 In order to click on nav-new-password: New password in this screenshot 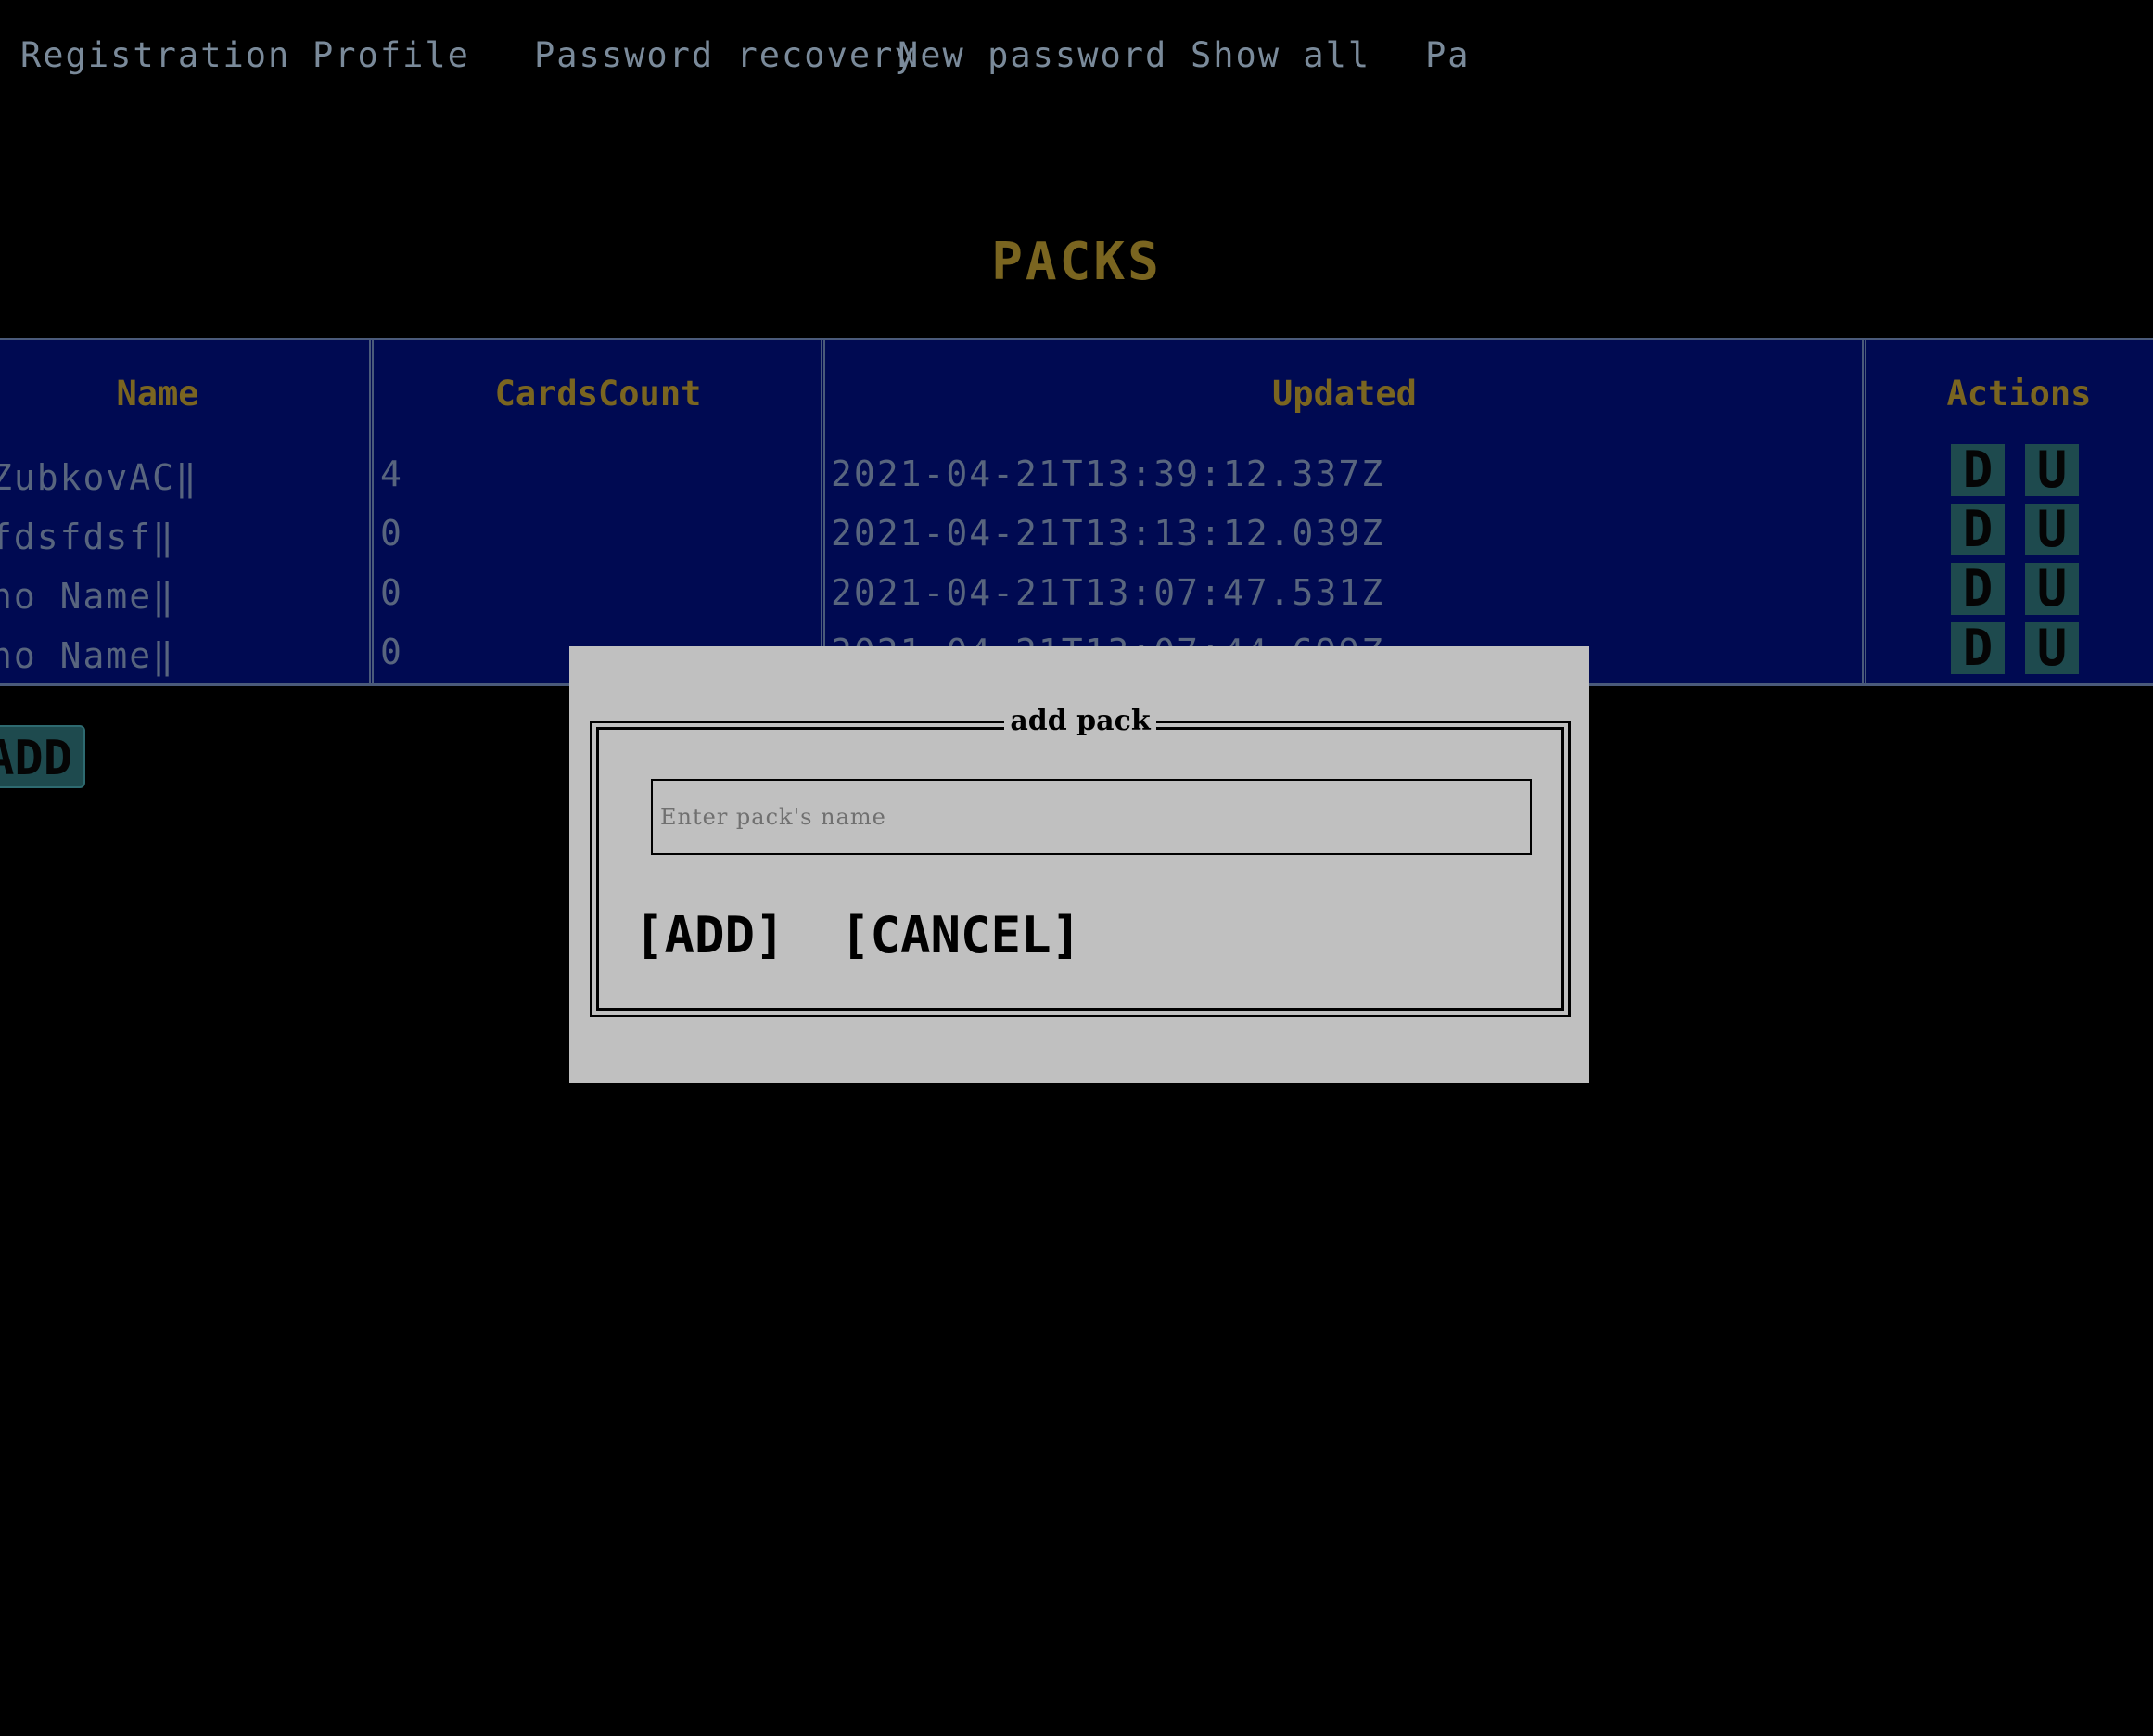, I will do `click(1032, 55)`.